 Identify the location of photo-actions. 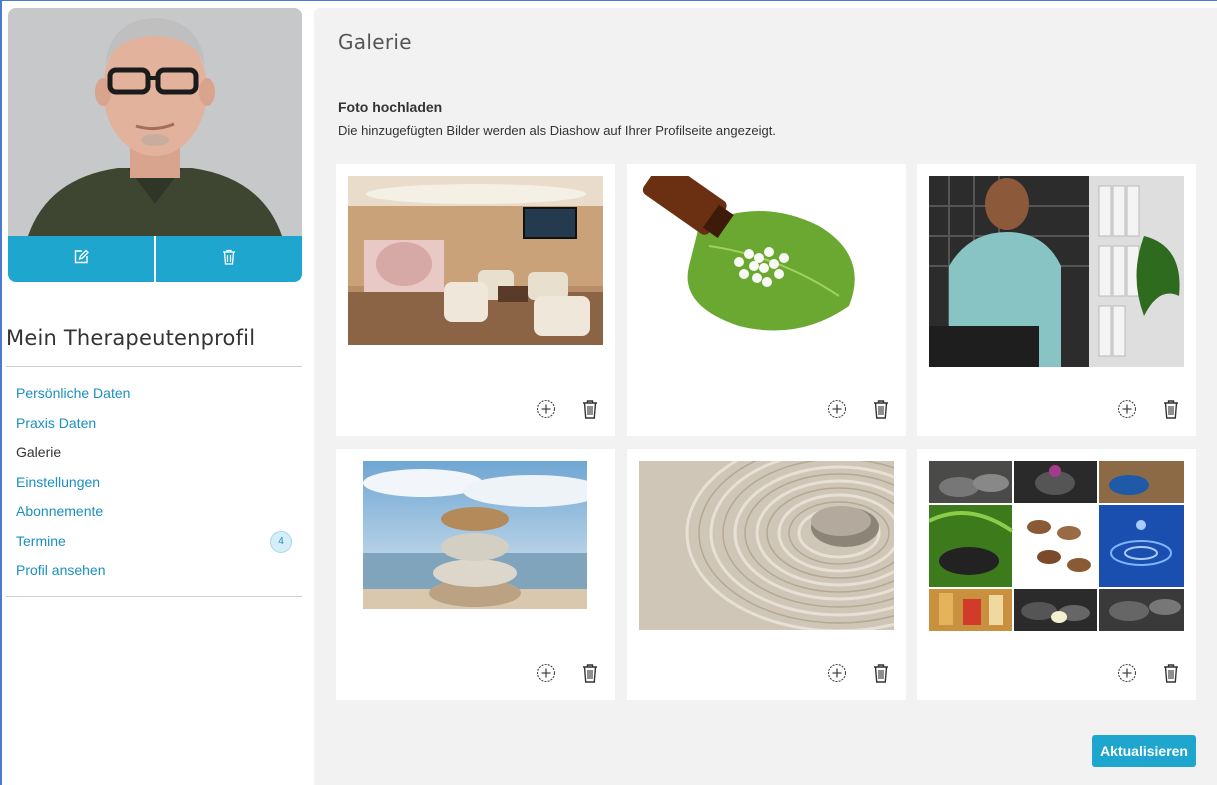
(155, 259).